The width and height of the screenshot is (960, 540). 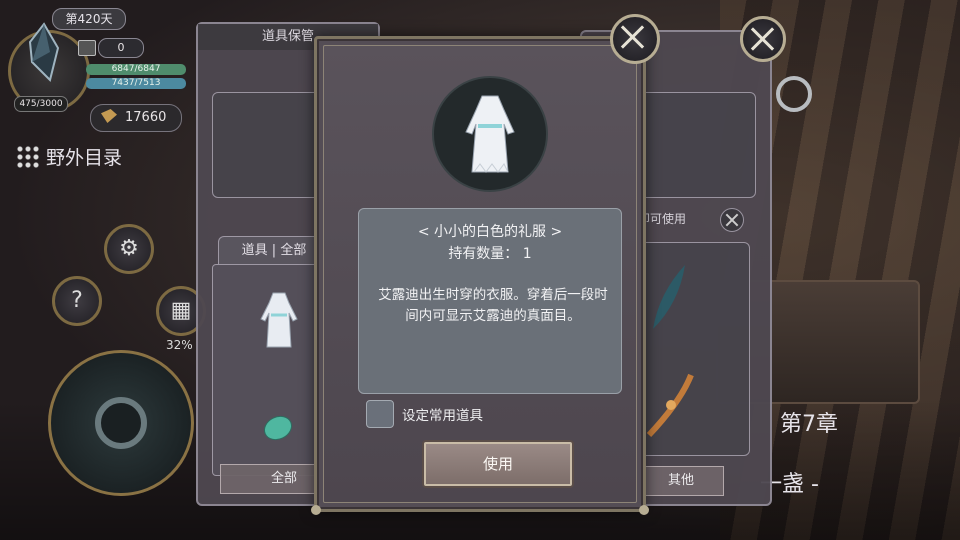 I want to click on leaf-icon, so click(x=278, y=428).